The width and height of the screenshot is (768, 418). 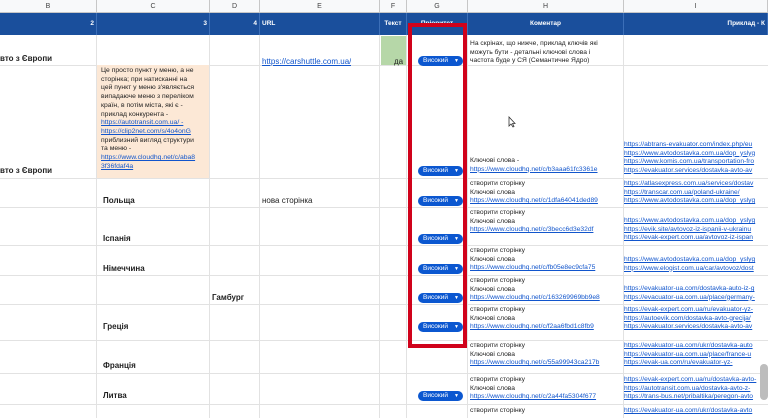 What do you see at coordinates (117, 238) in the screenshot?
I see `country-cell: Іспанія` at bounding box center [117, 238].